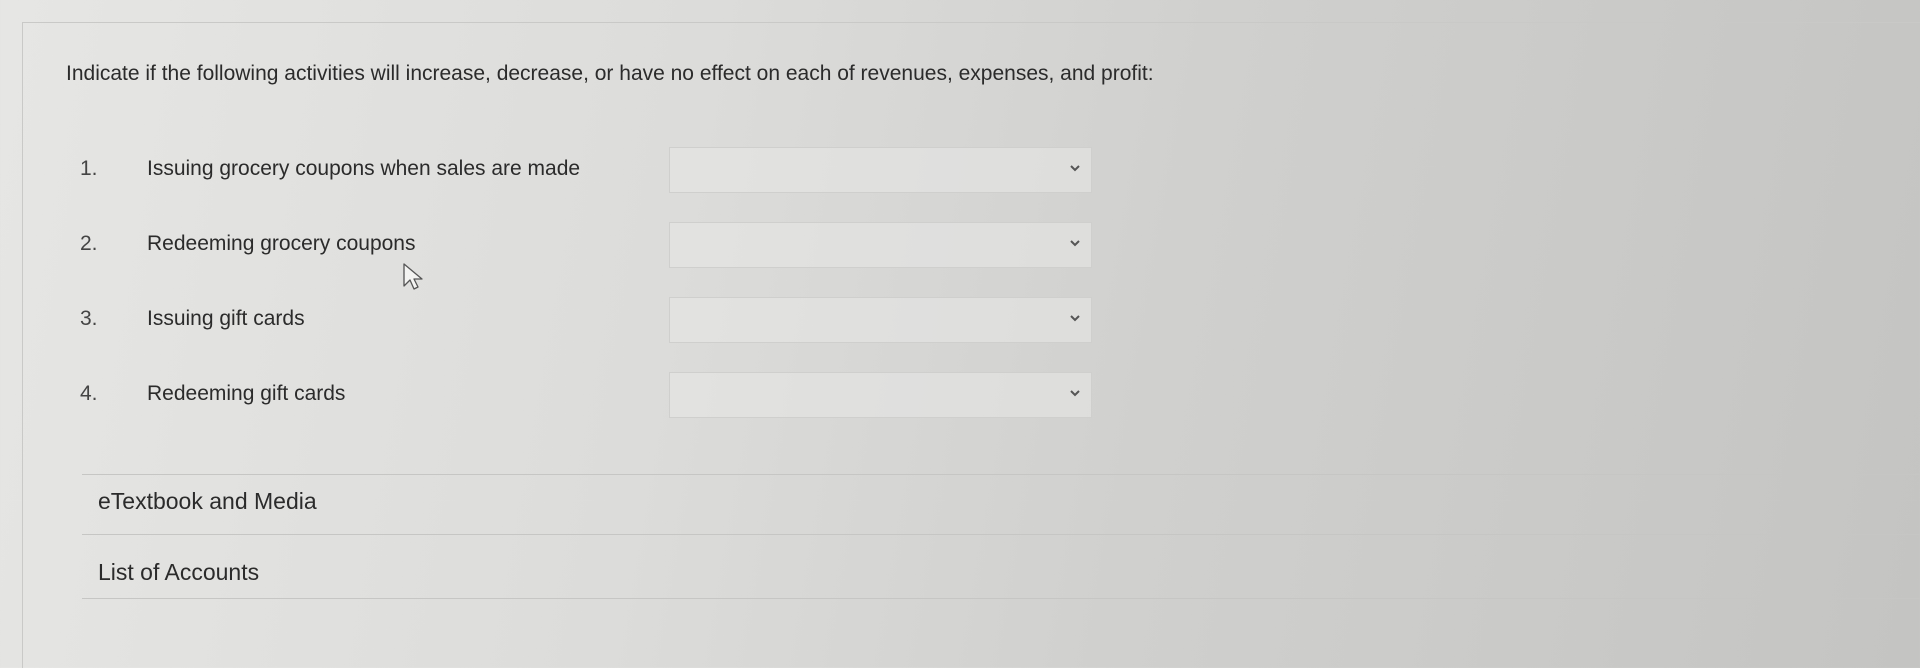 The height and width of the screenshot is (668, 1920). Describe the element at coordinates (207, 501) in the screenshot. I see `etextbook-media-link: eTextbook and Media` at that location.